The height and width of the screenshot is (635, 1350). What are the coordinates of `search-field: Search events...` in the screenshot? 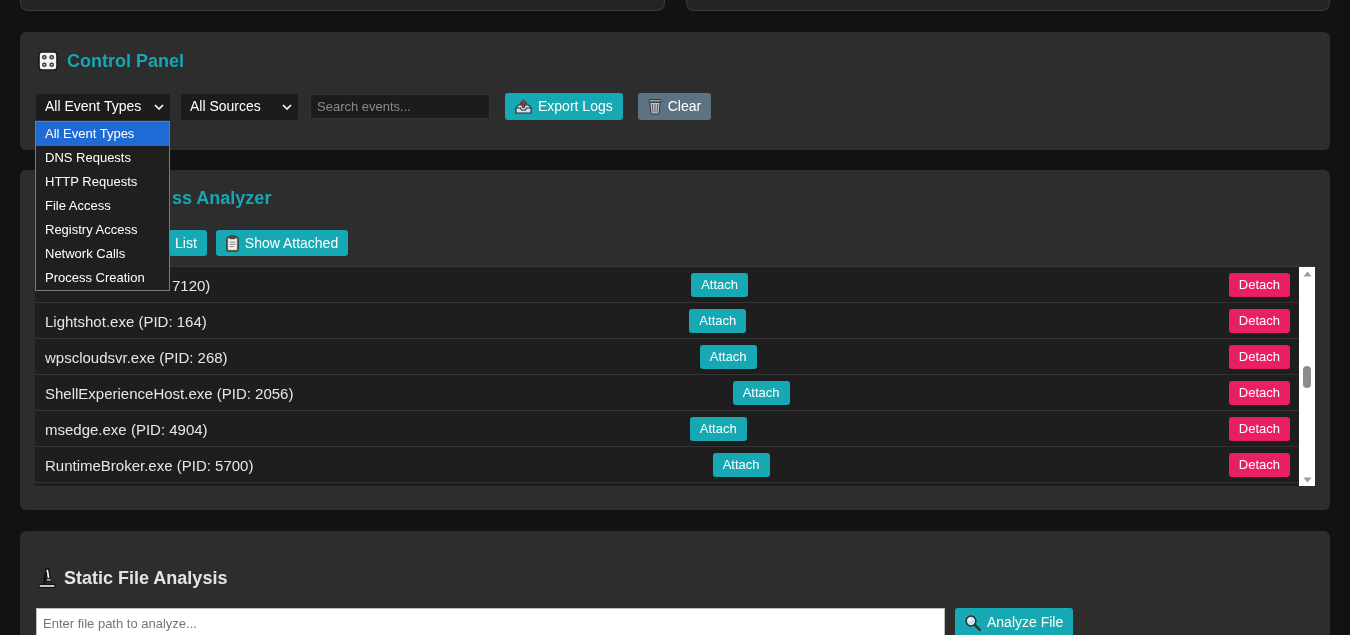 It's located at (400, 106).